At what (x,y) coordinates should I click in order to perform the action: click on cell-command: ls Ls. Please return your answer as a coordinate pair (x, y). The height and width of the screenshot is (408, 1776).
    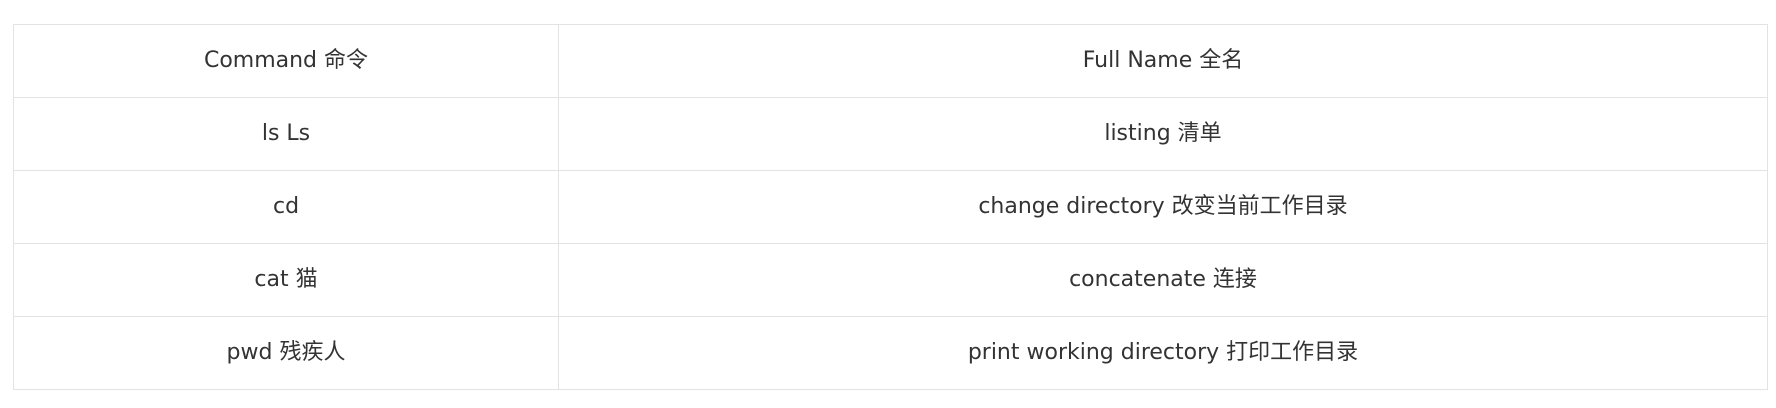
    Looking at the image, I should click on (286, 134).